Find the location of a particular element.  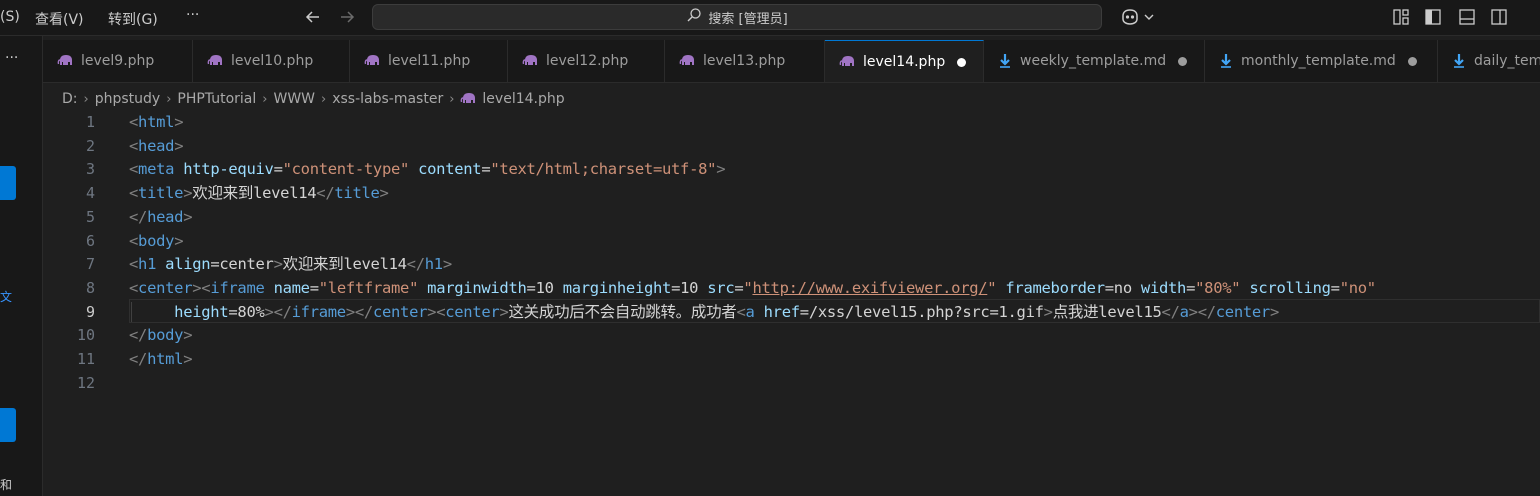

code-line: <head> is located at coordinates (156, 146).